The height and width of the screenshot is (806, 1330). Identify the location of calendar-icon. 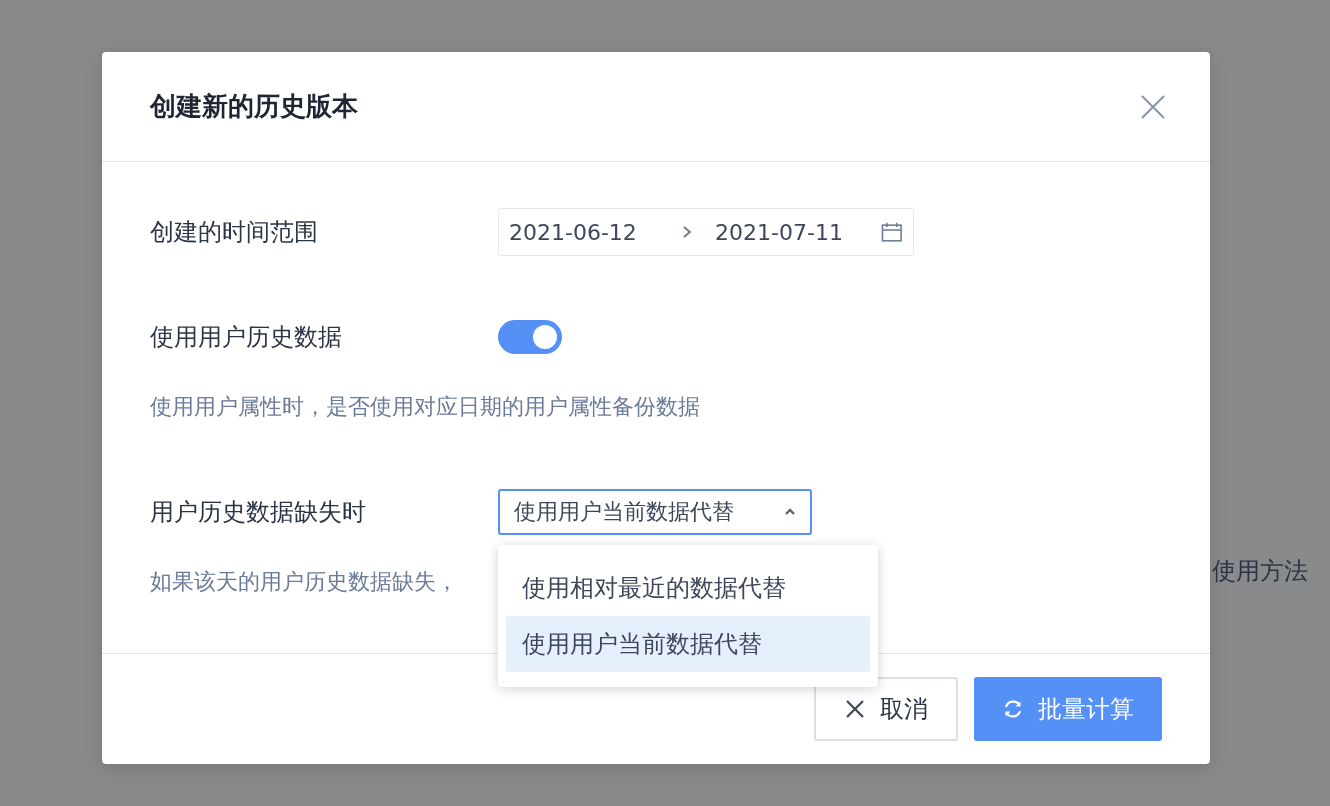
(892, 232).